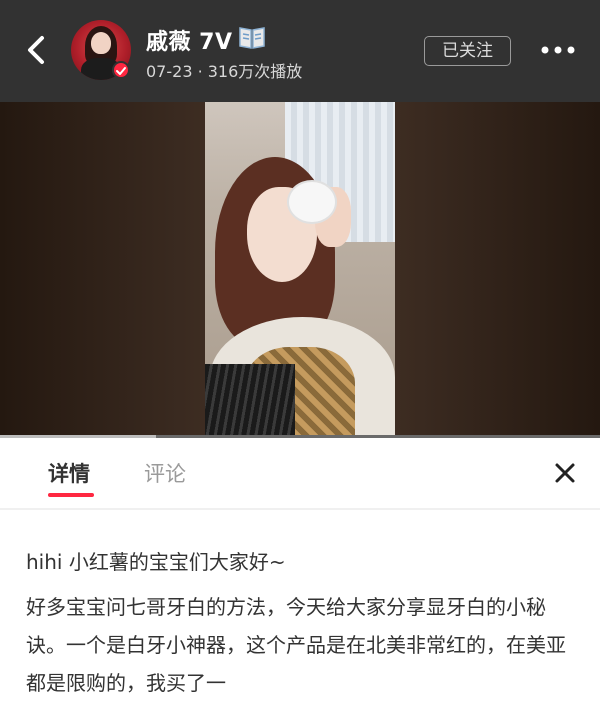 Image resolution: width=600 pixels, height=703 pixels. I want to click on more-button, so click(558, 50).